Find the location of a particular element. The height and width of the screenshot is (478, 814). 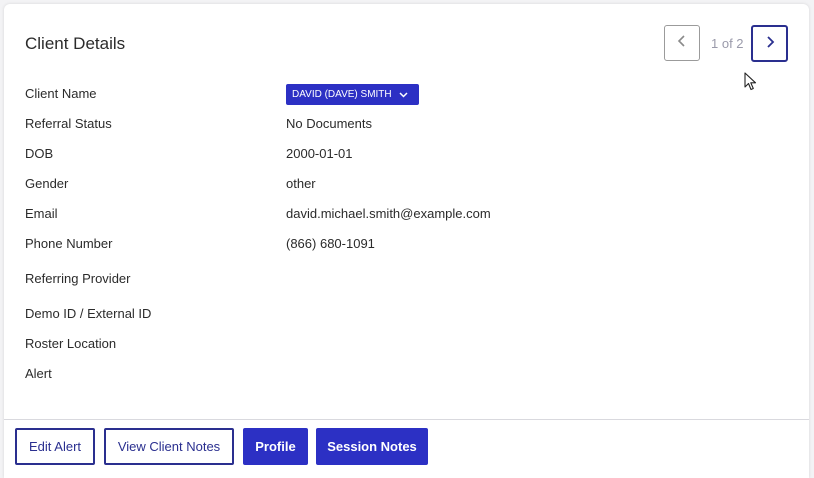

page-indicator: 1 of 2 is located at coordinates (727, 43).